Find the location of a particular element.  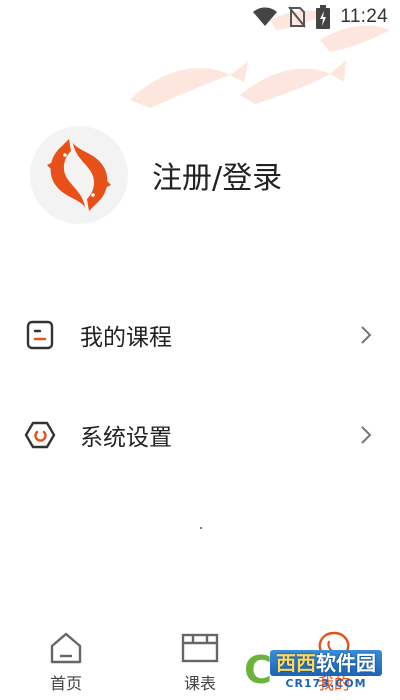

menu-item-system-settings: 系统设置 is located at coordinates (200, 435).